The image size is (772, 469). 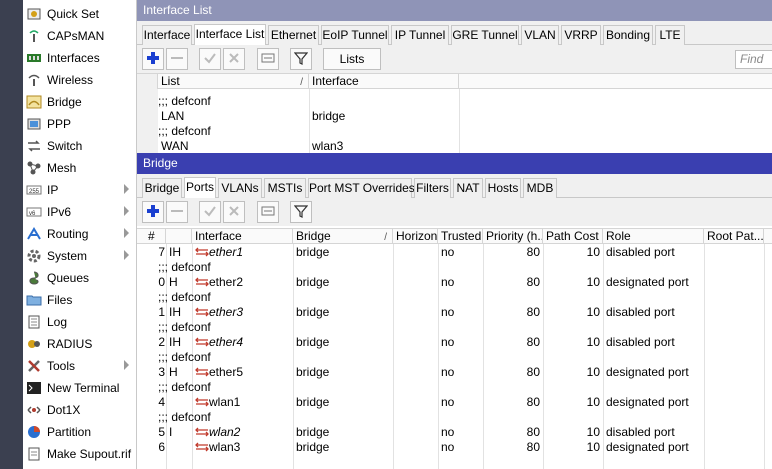 I want to click on sidebar-item-ppp: PPP, so click(x=80, y=124).